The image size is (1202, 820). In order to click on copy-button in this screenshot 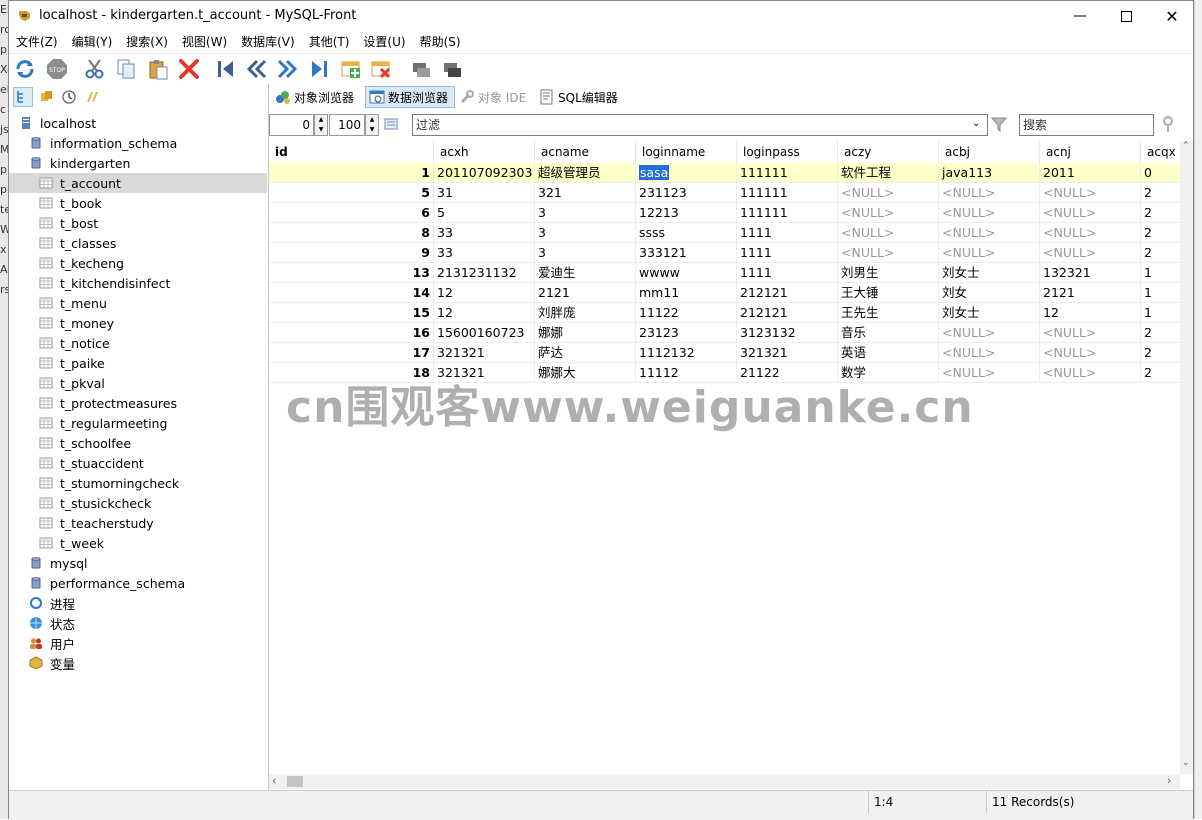, I will do `click(126, 69)`.